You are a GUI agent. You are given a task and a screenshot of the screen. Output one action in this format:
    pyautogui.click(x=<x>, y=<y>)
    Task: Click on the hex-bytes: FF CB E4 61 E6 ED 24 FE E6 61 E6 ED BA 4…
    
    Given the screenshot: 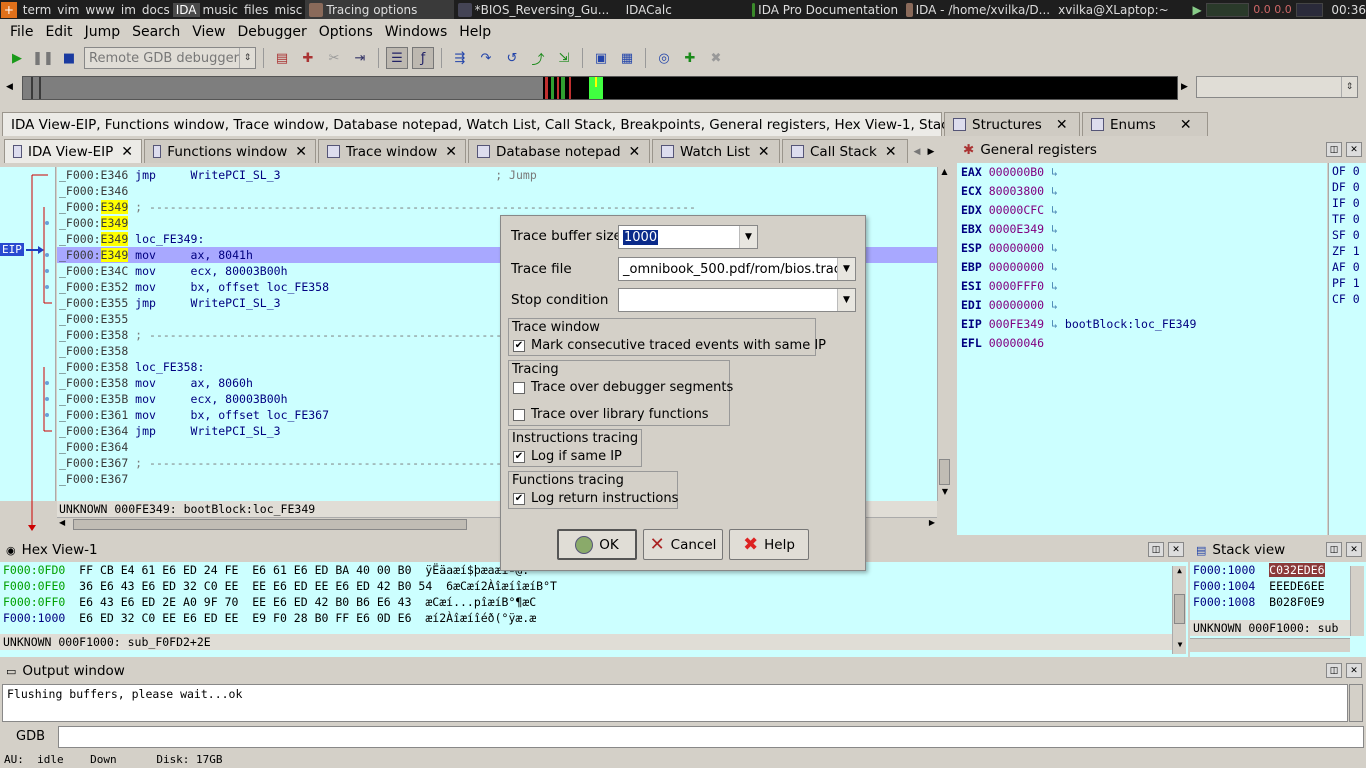 What is the action you would take?
    pyautogui.click(x=245, y=570)
    